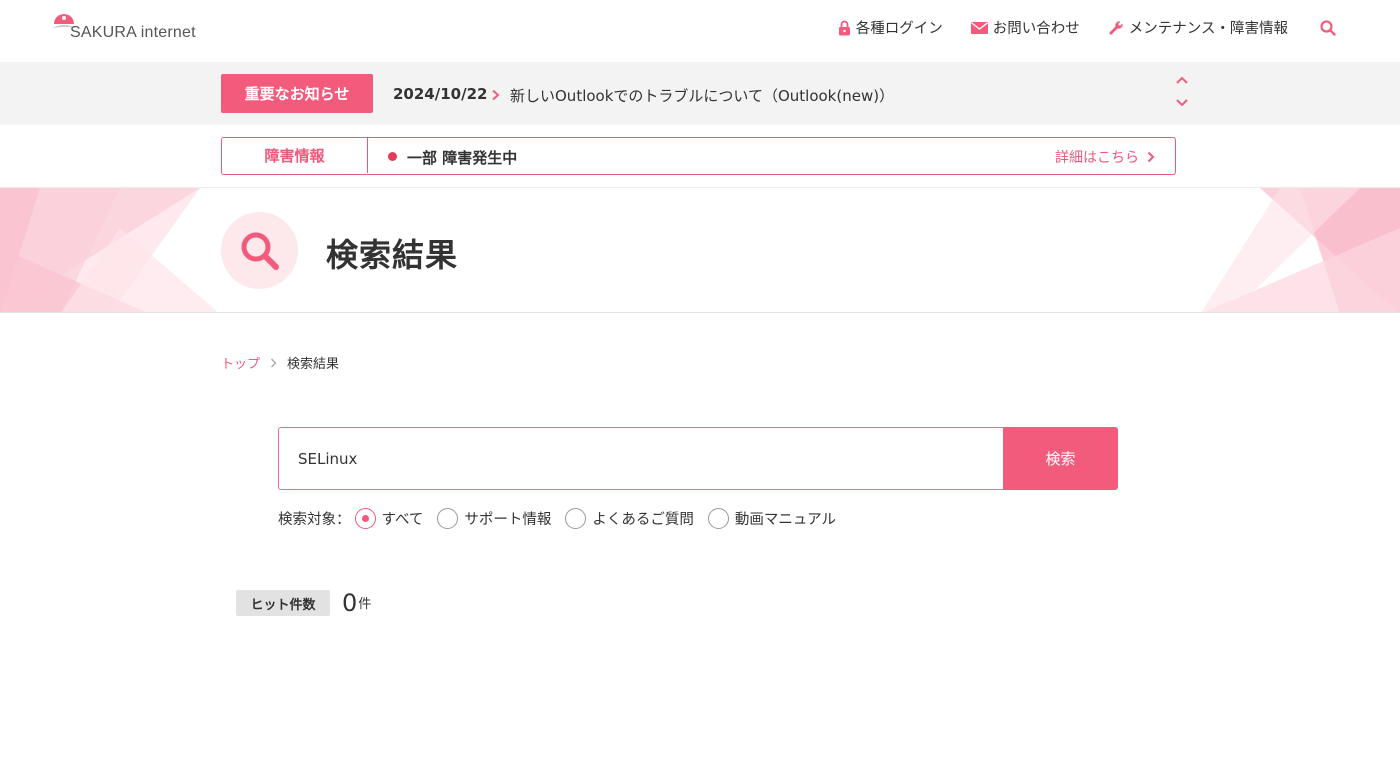  I want to click on search-button: 検索, so click(1060, 458).